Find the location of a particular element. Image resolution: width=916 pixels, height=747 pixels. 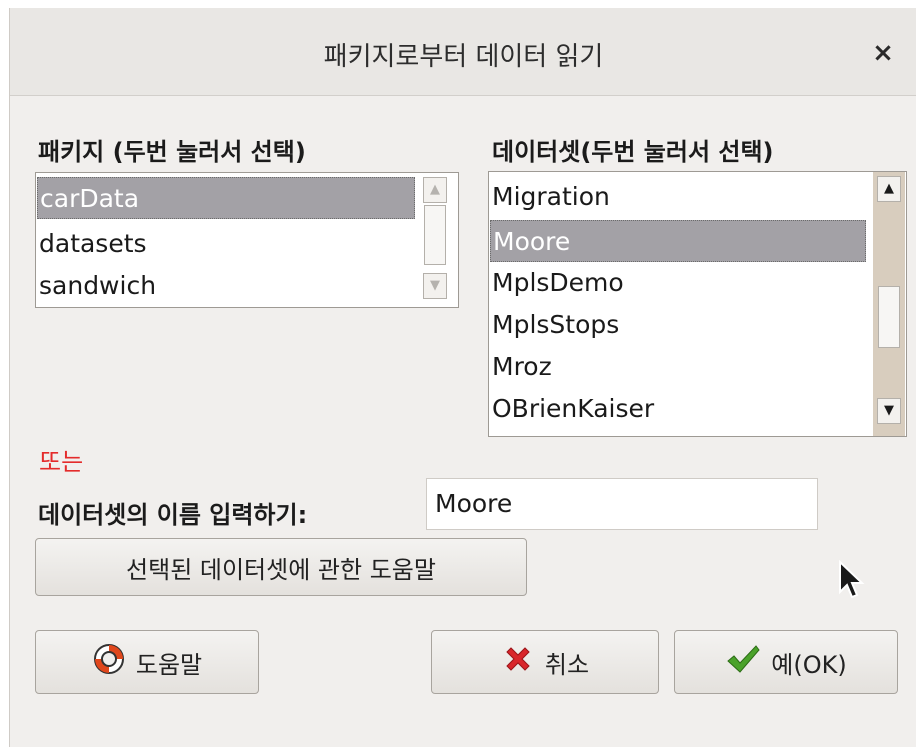

mouse-pointer-icon is located at coordinates (853, 582).